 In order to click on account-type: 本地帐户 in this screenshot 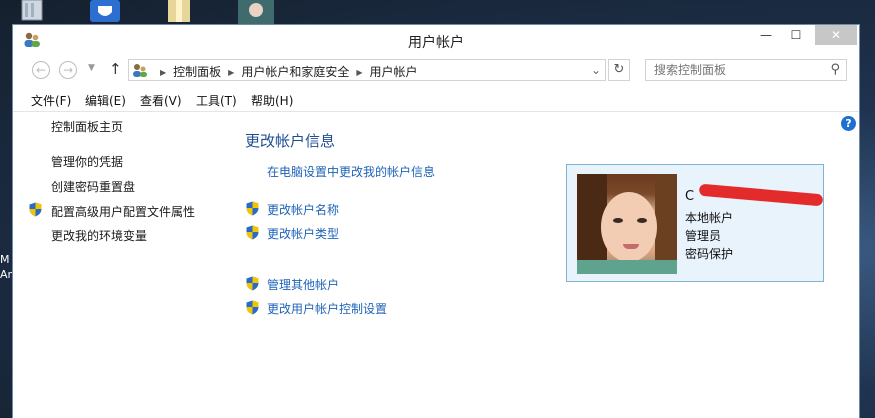, I will do `click(709, 218)`.